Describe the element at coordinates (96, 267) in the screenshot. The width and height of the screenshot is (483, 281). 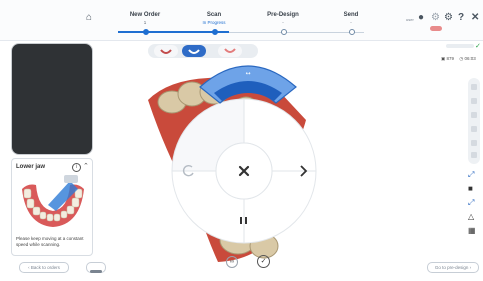
I see `scanner-status` at that location.